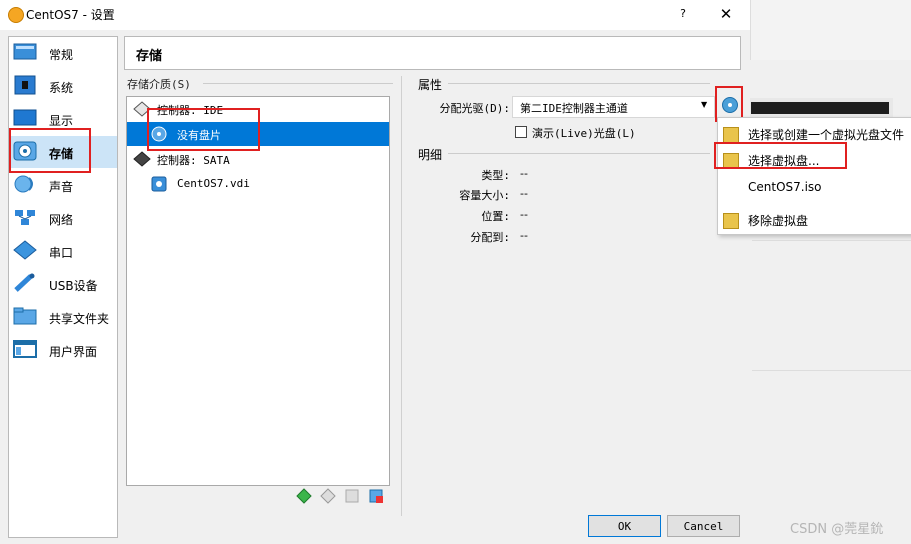 Image resolution: width=911 pixels, height=544 pixels. What do you see at coordinates (730, 105) in the screenshot?
I see `disc-center` at bounding box center [730, 105].